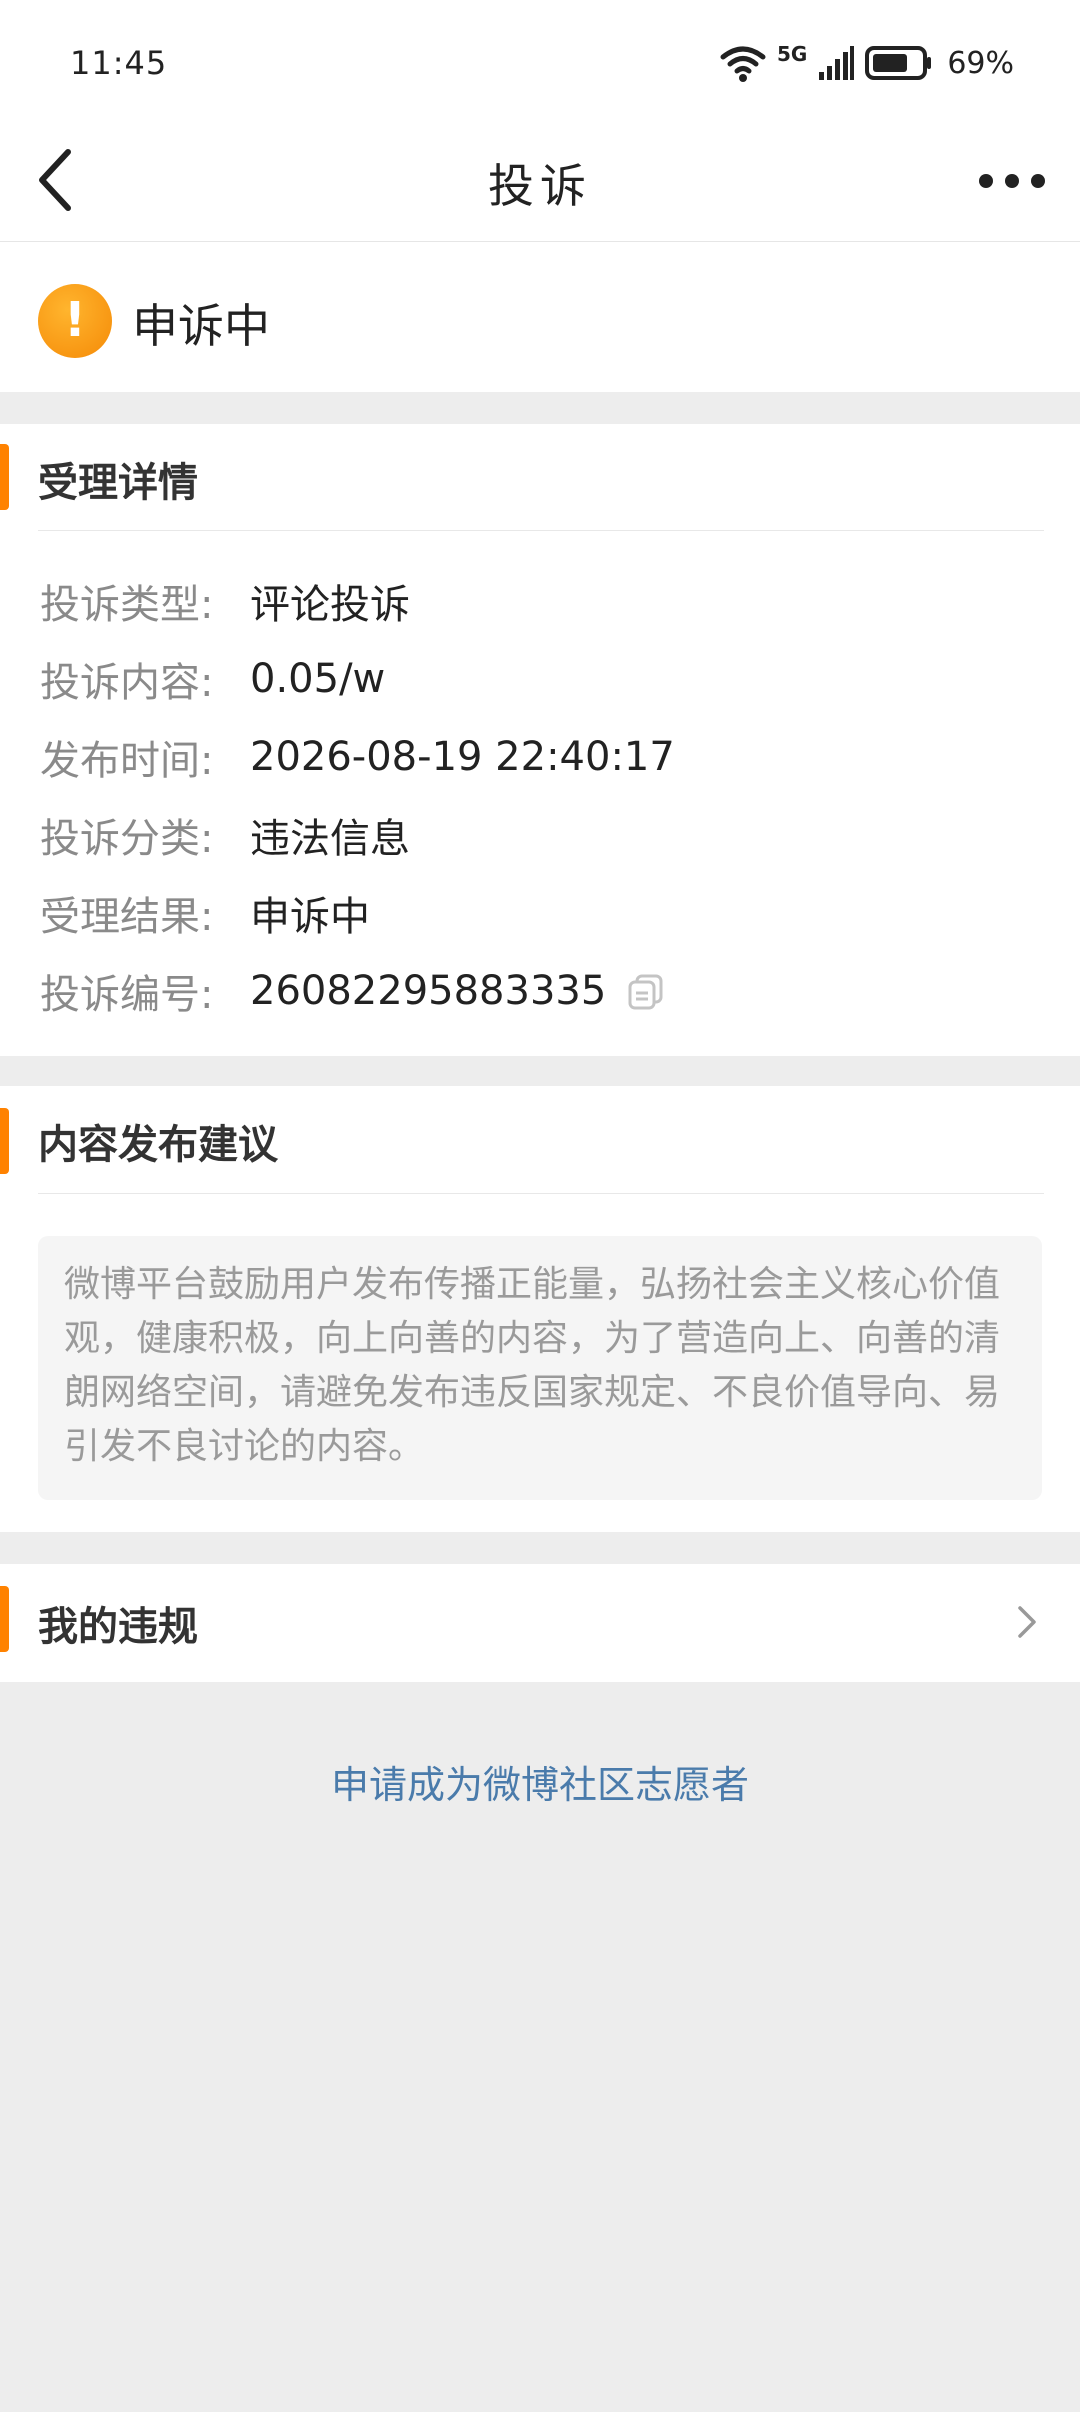  Describe the element at coordinates (127, 839) in the screenshot. I see `detail-label: 投诉分类:` at that location.